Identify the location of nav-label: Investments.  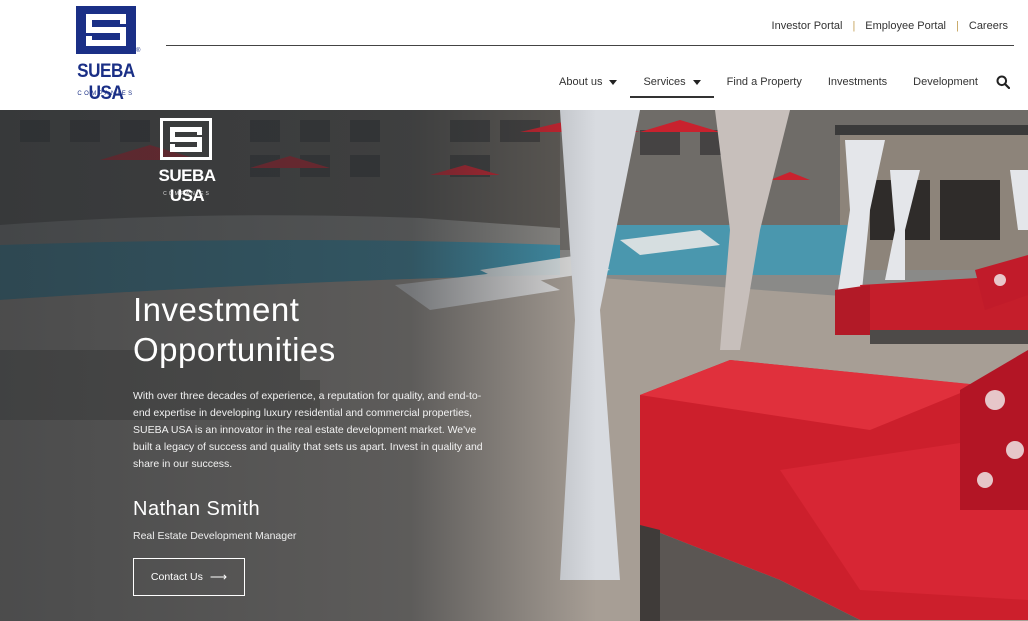
(857, 82).